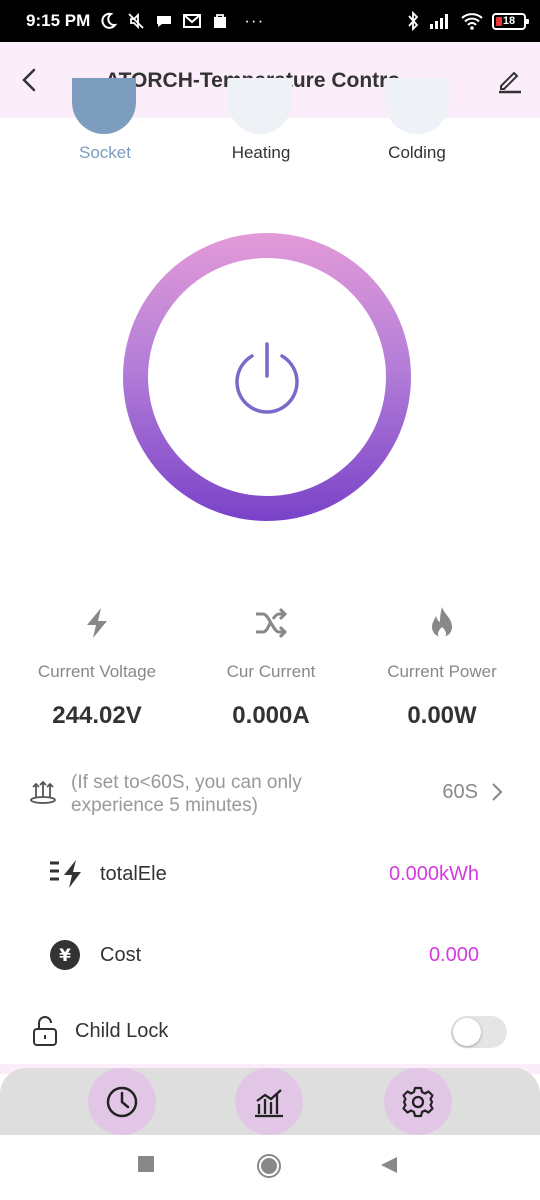  What do you see at coordinates (105, 153) in the screenshot?
I see `mode-socket: Socket` at bounding box center [105, 153].